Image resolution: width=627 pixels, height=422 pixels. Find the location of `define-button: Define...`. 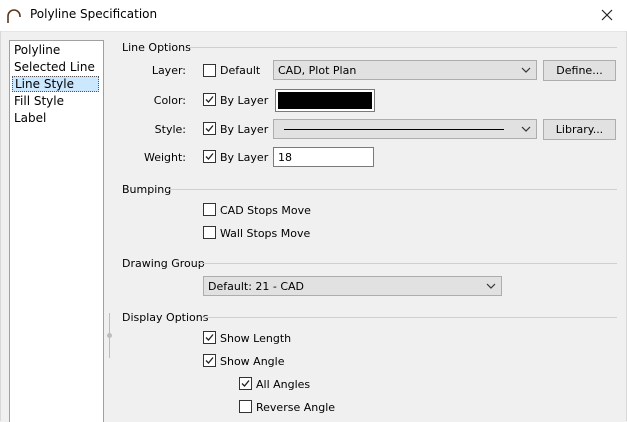

define-button: Define... is located at coordinates (579, 70).